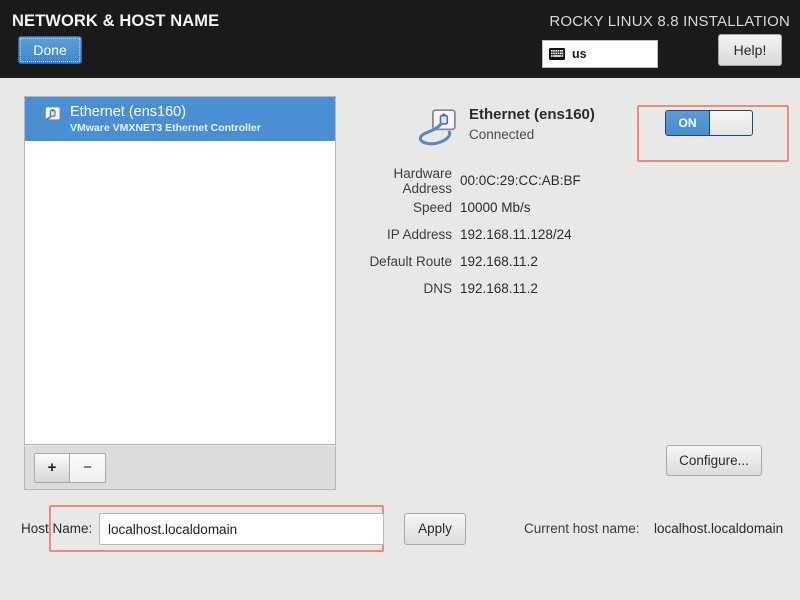  What do you see at coordinates (165, 127) in the screenshot?
I see `device-description: VMware VMXNET3 Ethernet Controller` at bounding box center [165, 127].